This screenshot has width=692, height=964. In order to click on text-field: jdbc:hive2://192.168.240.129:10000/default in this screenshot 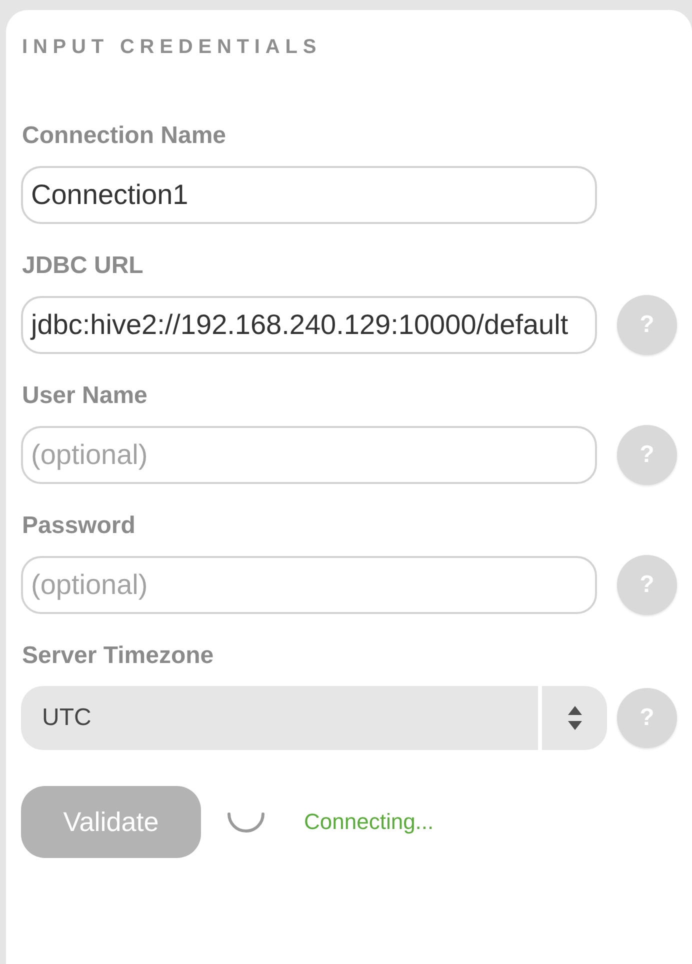, I will do `click(309, 325)`.